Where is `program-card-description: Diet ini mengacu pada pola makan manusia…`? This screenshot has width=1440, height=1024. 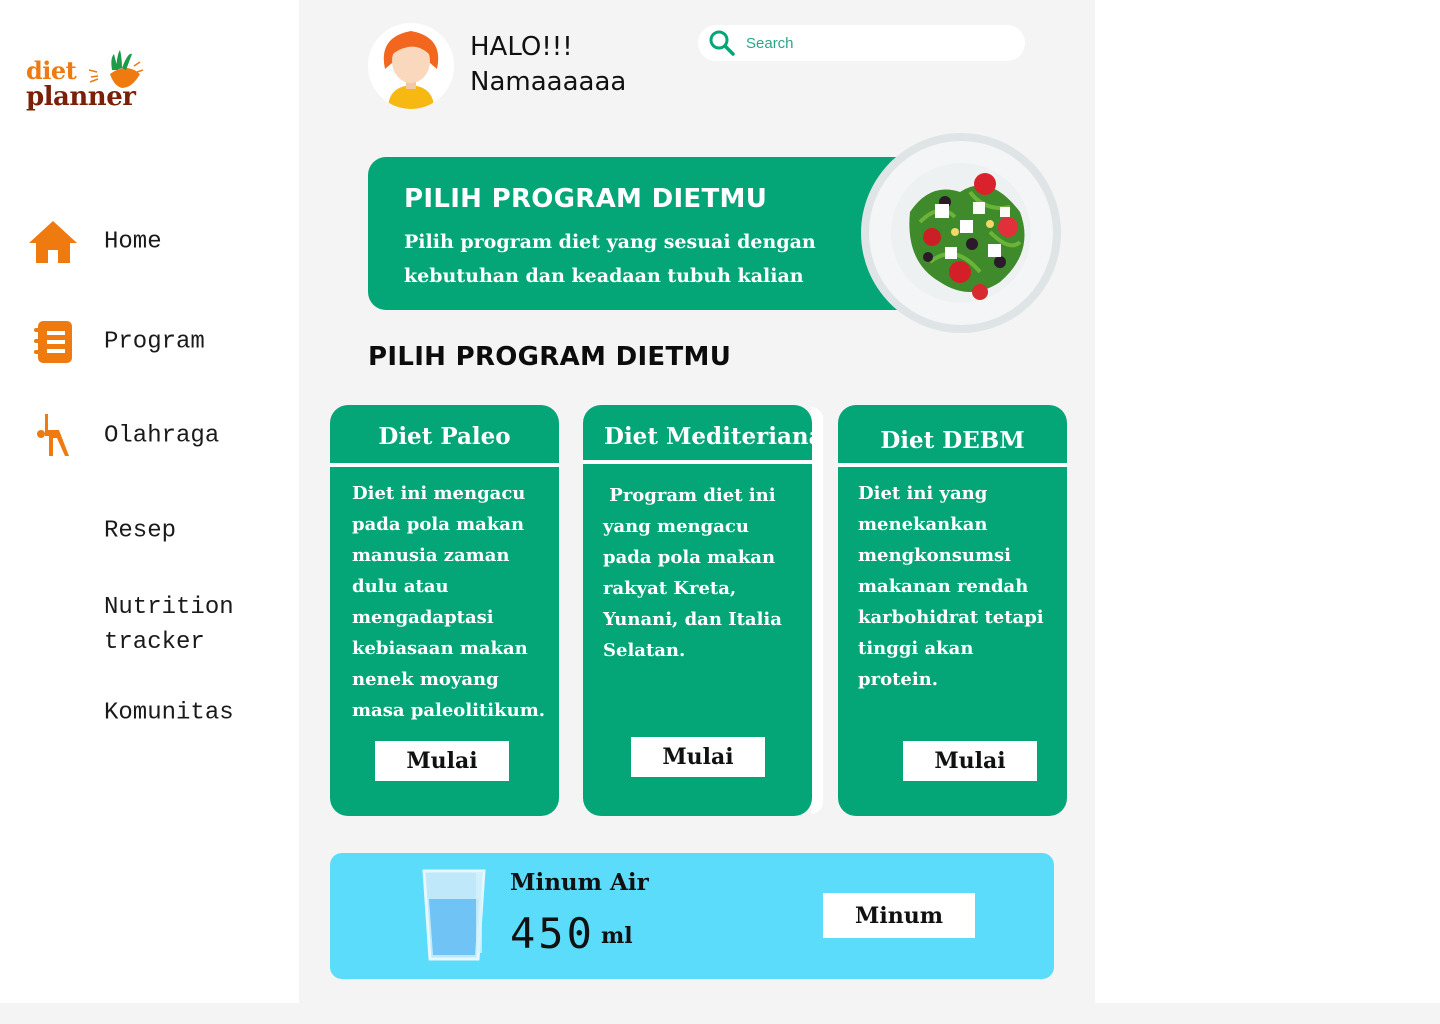
program-card-description: Diet ini mengacu pada pola makan manusia… is located at coordinates (449, 602).